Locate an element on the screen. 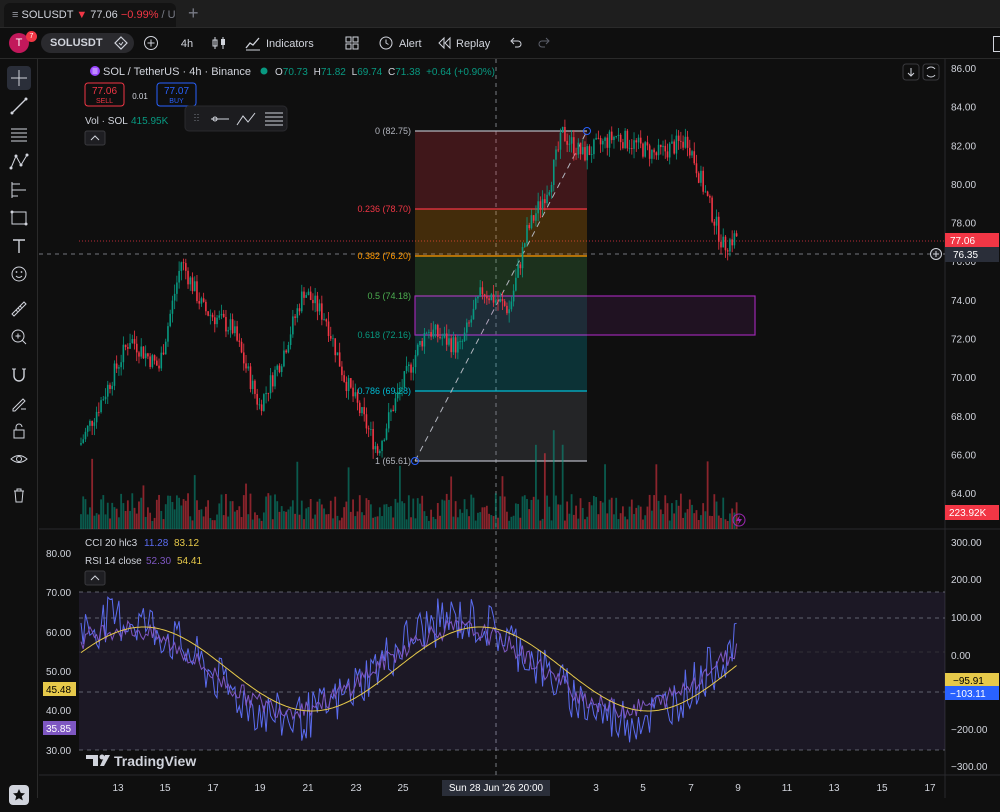 The width and height of the screenshot is (1000, 812). new-tab-plus-icon: + is located at coordinates (193, 13).